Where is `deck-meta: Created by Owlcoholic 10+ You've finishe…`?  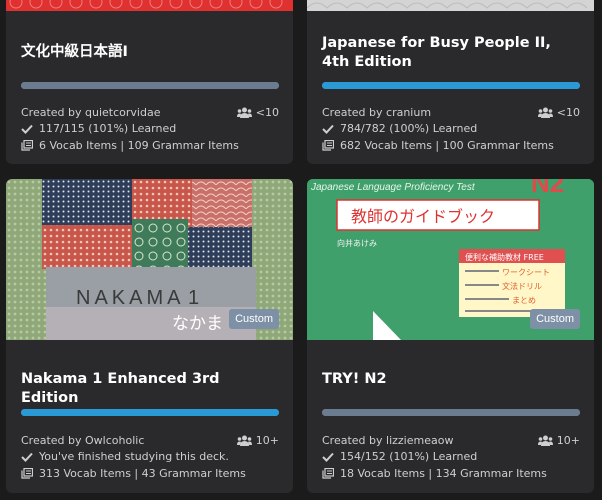
deck-meta: Created by Owlcoholic 10+ You've finishe… is located at coordinates (150, 457).